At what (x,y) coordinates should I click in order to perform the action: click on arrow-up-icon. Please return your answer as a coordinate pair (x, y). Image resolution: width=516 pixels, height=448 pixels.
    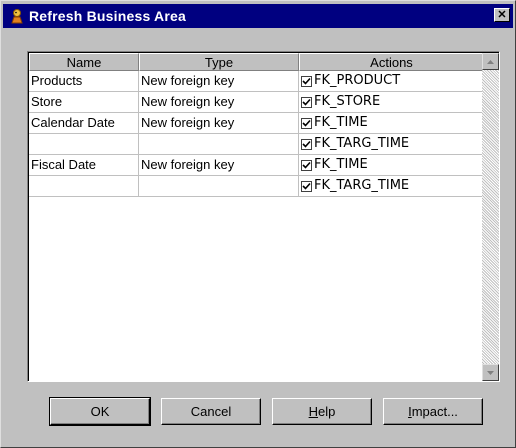
    Looking at the image, I should click on (490, 61).